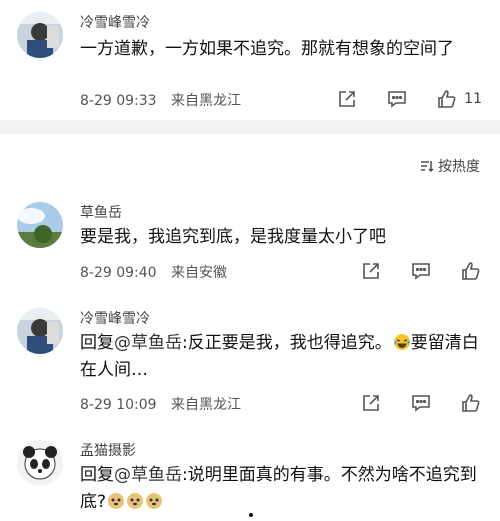 The image size is (500, 521). I want to click on comment-date: 8-29 10:09, so click(118, 405).